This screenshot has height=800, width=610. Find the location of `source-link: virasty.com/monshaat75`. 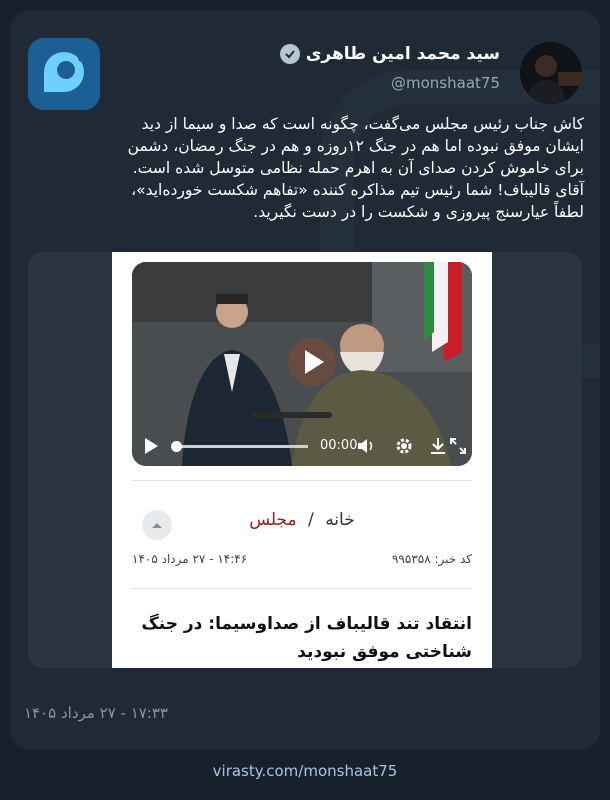

source-link: virasty.com/monshaat75 is located at coordinates (305, 771).